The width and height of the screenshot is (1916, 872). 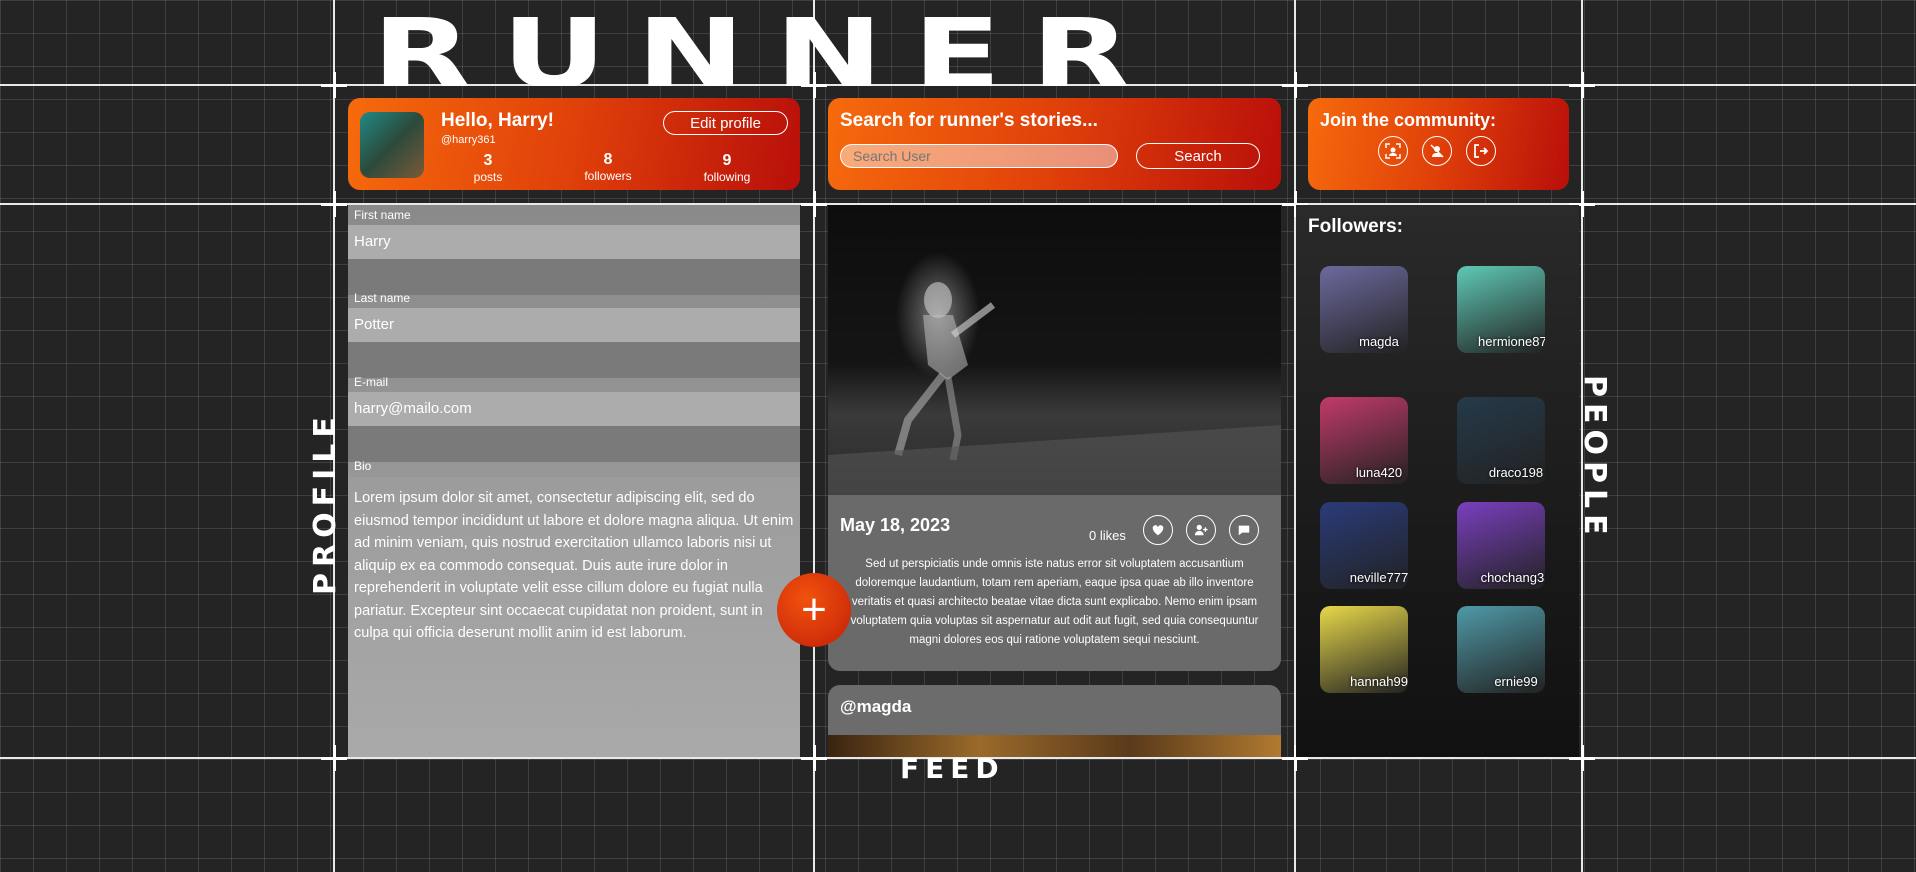 I want to click on stat-followers-label: followers, so click(x=608, y=176).